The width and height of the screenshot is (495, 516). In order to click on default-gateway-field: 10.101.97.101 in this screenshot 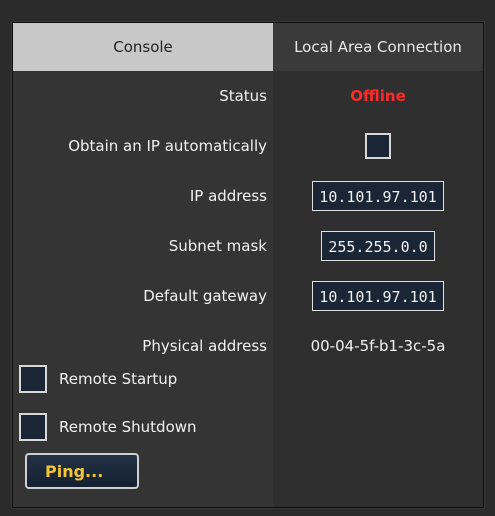, I will do `click(378, 296)`.